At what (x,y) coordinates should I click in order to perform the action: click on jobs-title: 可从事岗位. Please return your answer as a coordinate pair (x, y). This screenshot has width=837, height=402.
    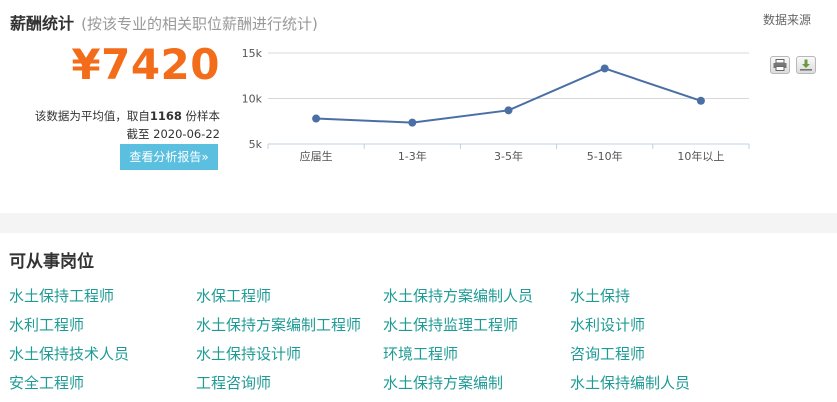
    Looking at the image, I should click on (51, 262).